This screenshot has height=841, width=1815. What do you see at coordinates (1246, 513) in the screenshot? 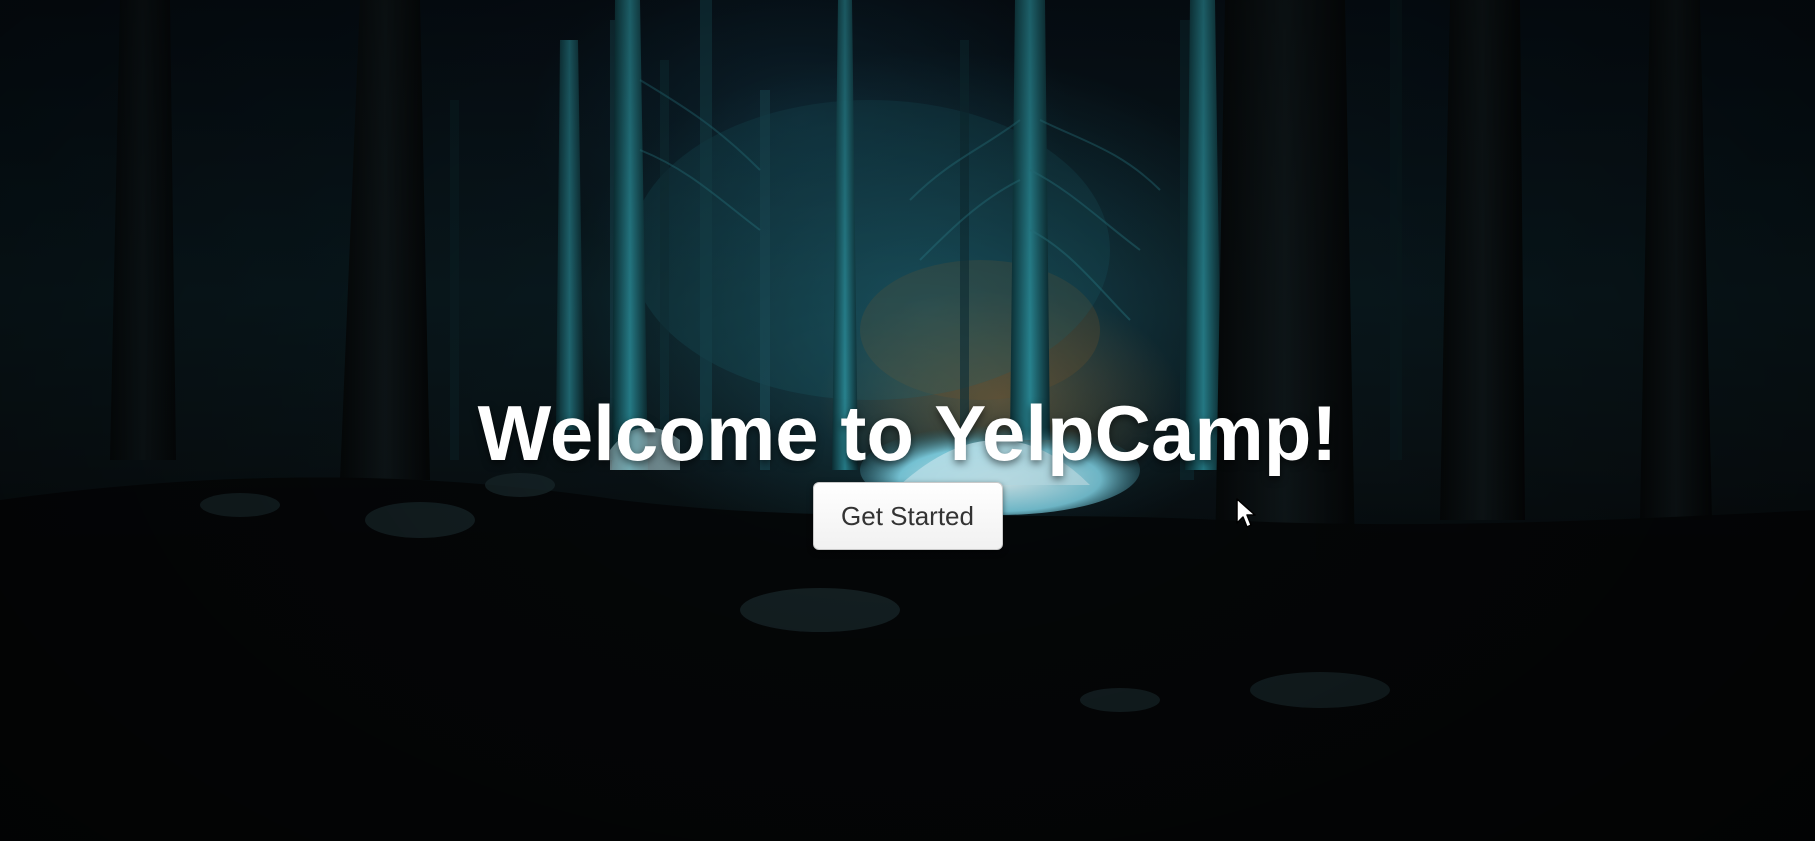
I see `mouse-pointer-icon` at bounding box center [1246, 513].